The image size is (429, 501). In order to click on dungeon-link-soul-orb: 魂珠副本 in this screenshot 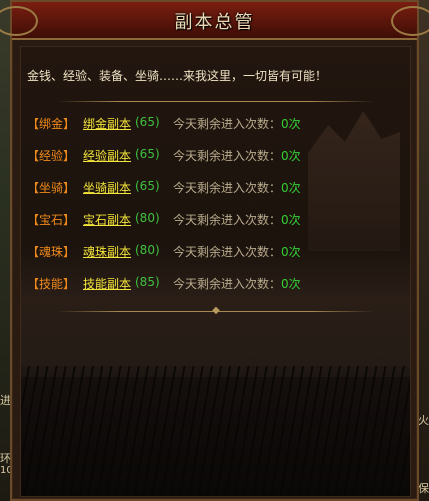, I will do `click(107, 251)`.